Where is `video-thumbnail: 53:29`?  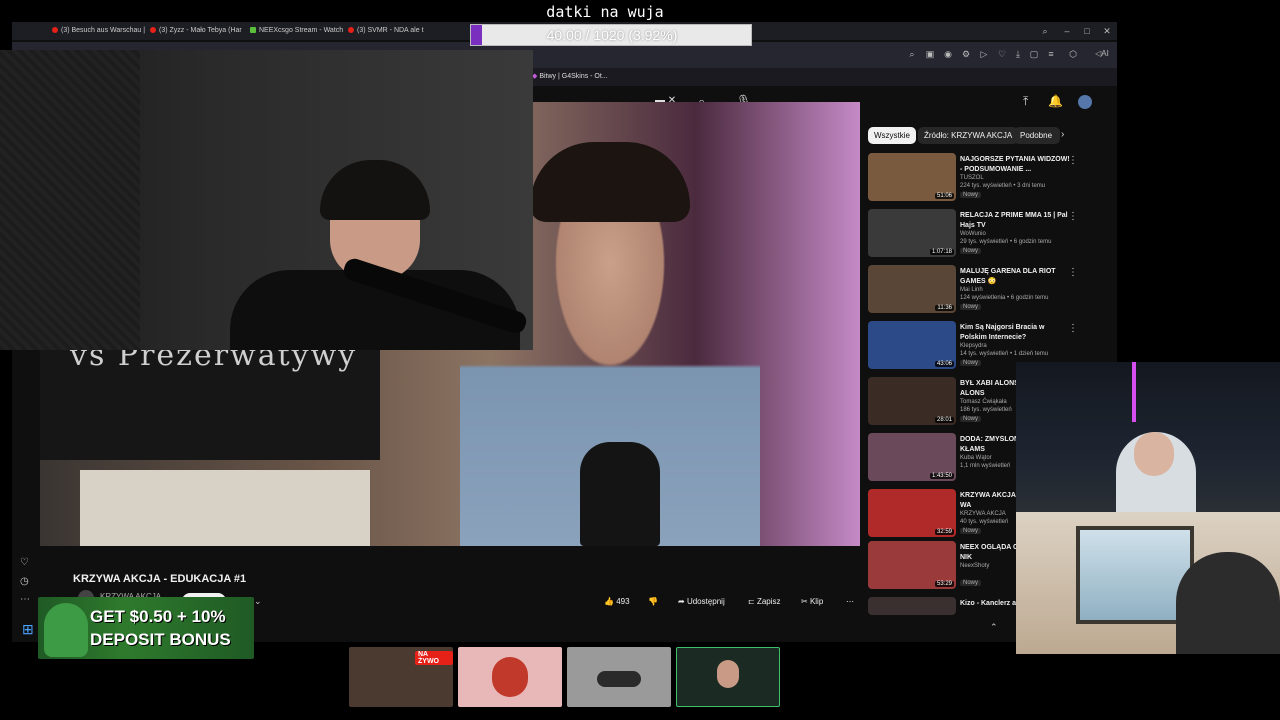
video-thumbnail: 53:29 is located at coordinates (912, 565).